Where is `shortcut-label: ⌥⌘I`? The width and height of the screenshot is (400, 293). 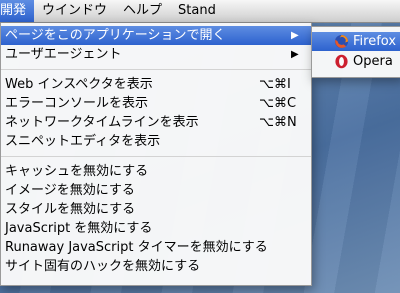
shortcut-label: ⌥⌘I is located at coordinates (275, 84).